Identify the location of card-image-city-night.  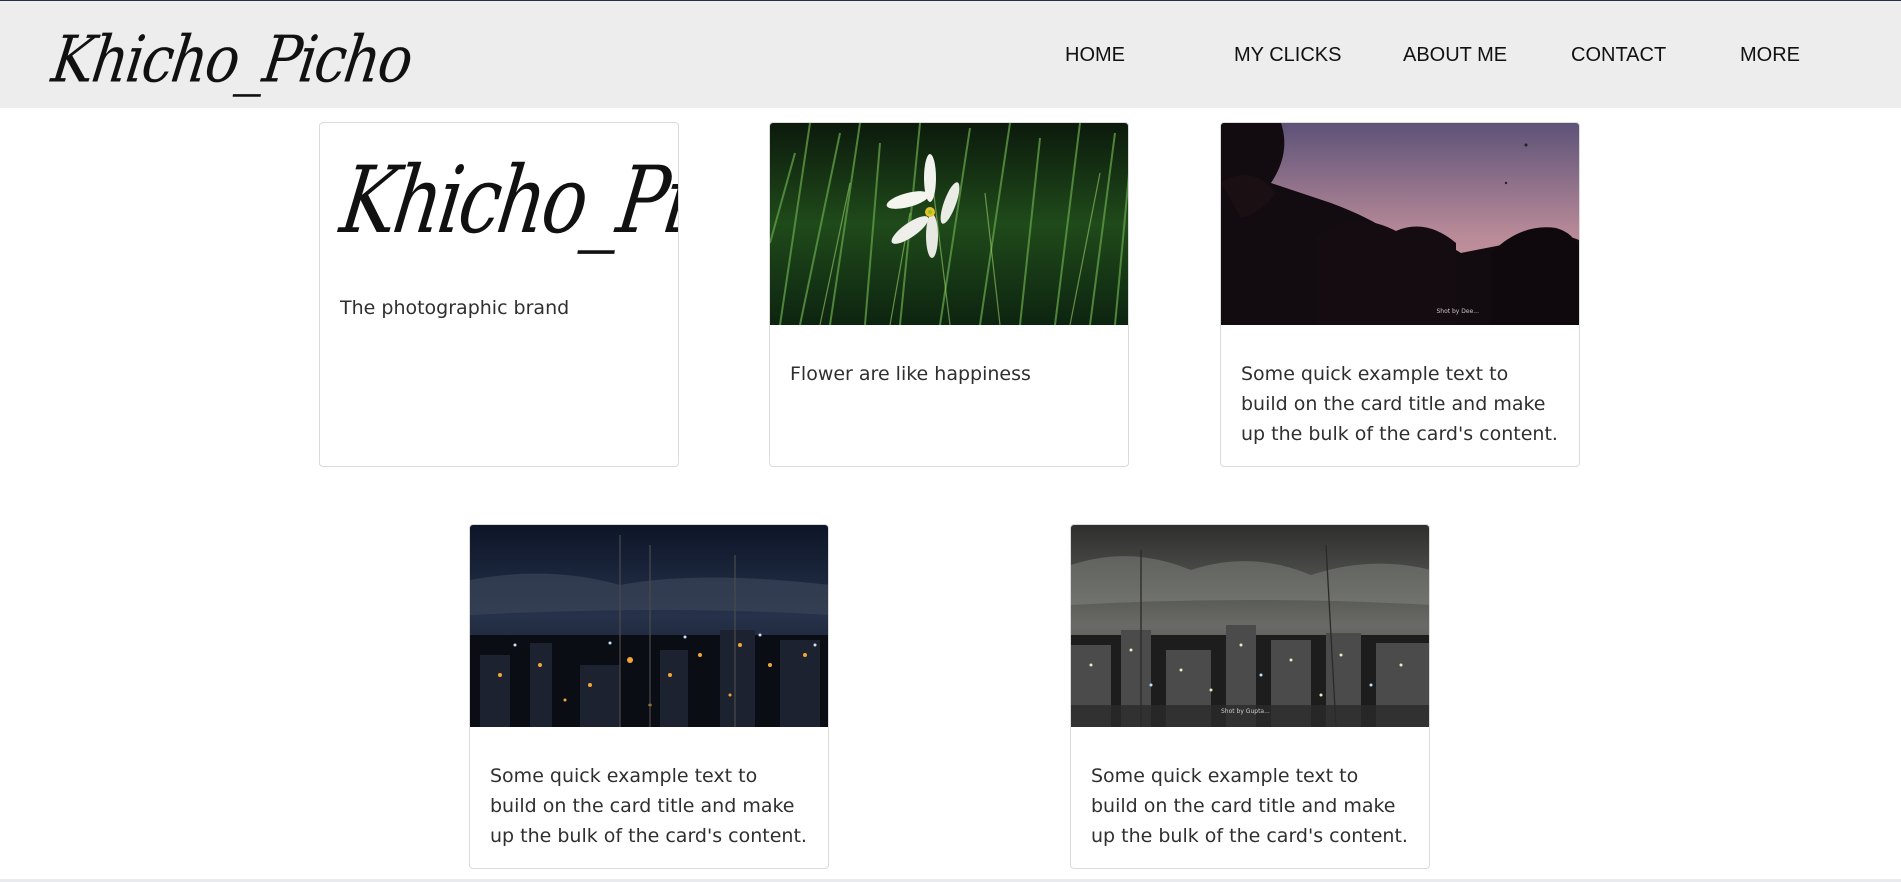
(649, 626).